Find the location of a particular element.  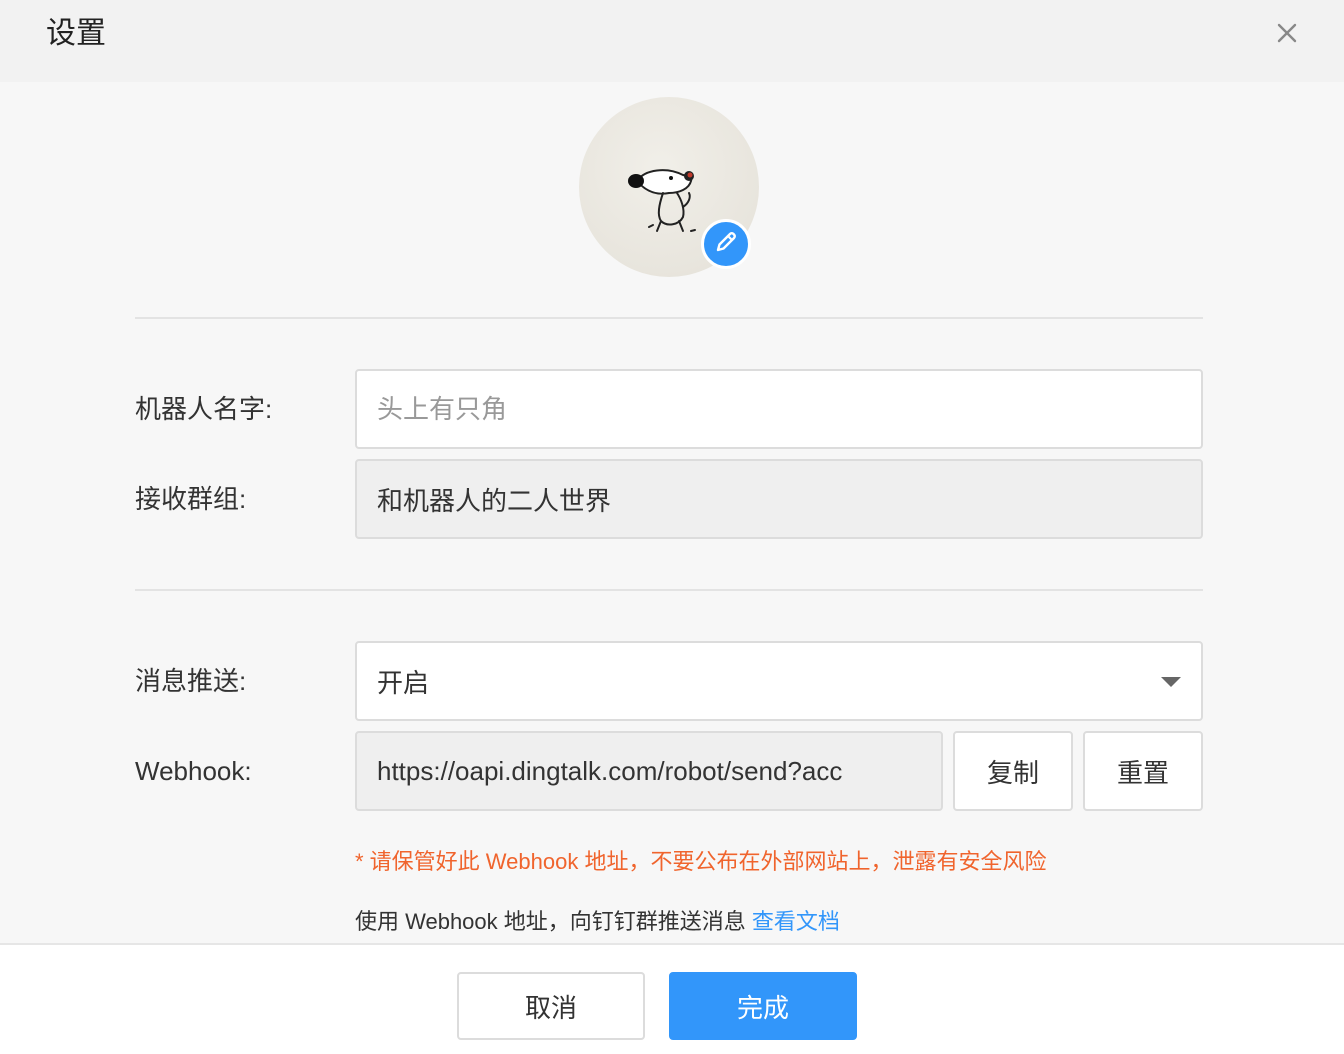

view-docs-link: 查看文档 is located at coordinates (796, 921).